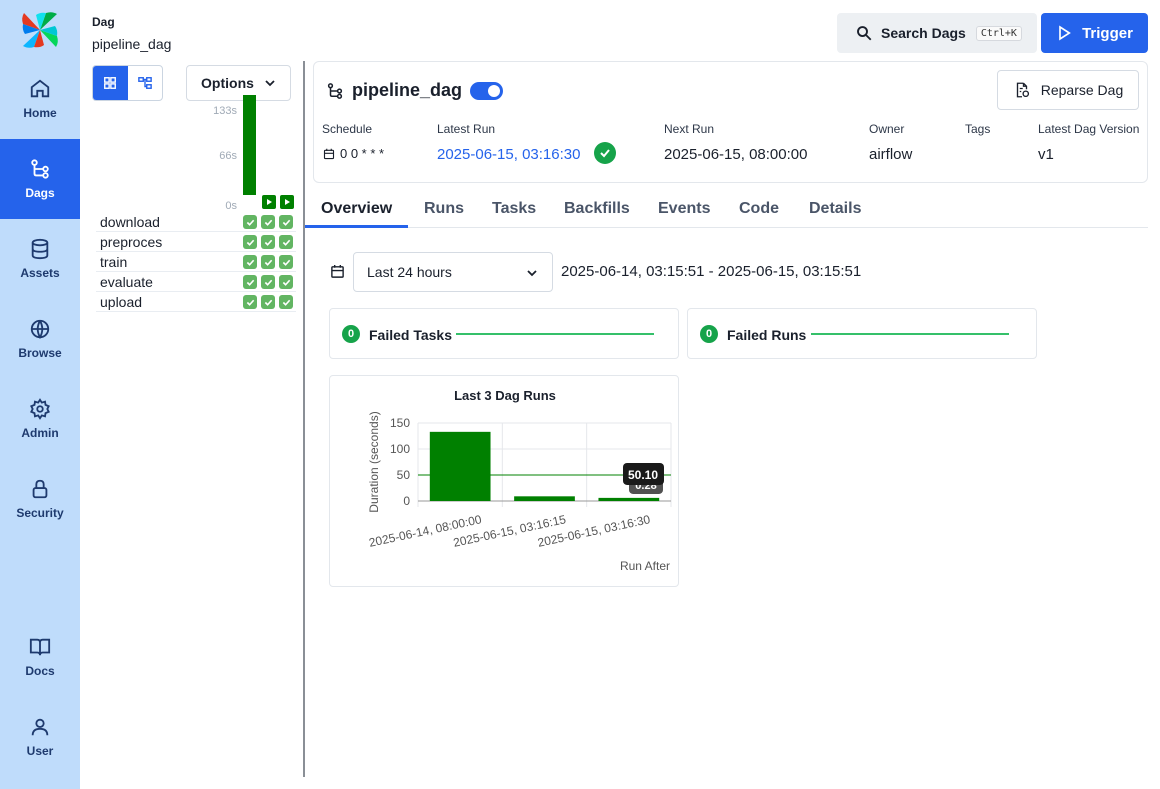 The width and height of the screenshot is (1160, 789). What do you see at coordinates (514, 209) in the screenshot?
I see `tab-tasks: Tasks` at bounding box center [514, 209].